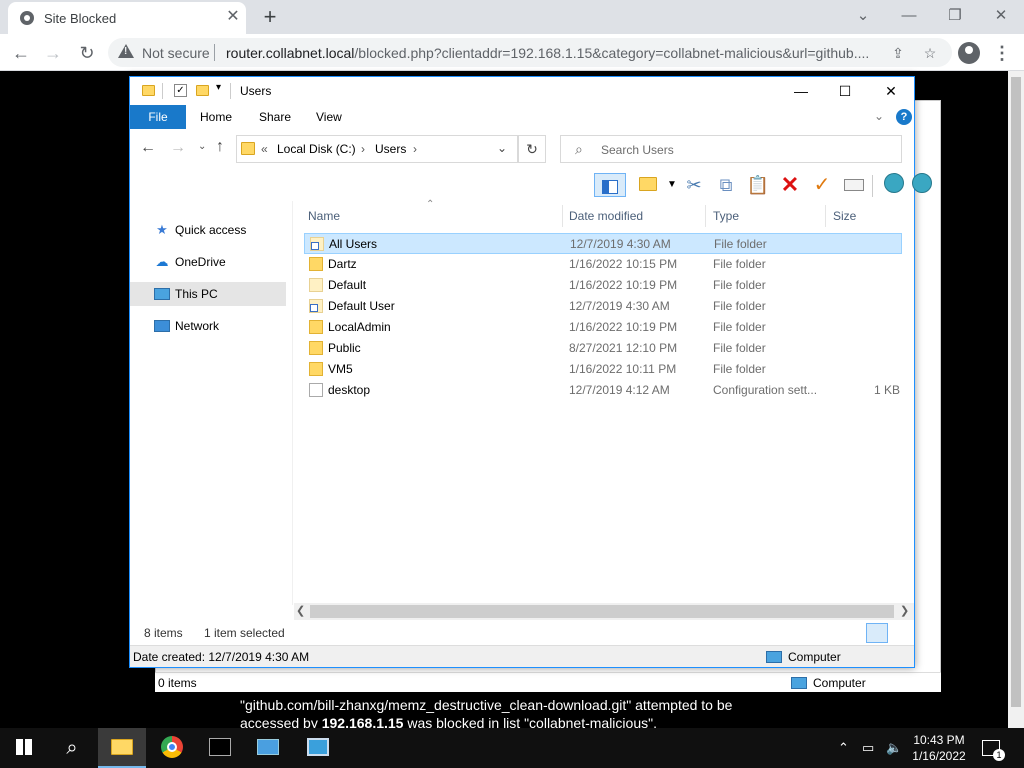  Describe the element at coordinates (270, 17) in the screenshot. I see `new-tab-button: +` at that location.